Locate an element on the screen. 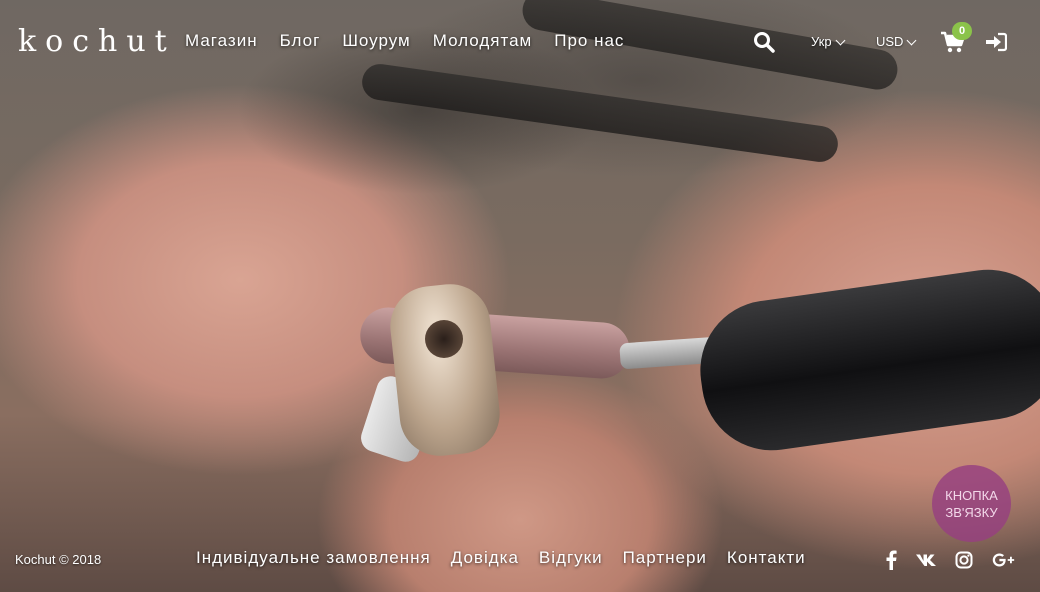 This screenshot has height=592, width=1040. login-icon is located at coordinates (996, 42).